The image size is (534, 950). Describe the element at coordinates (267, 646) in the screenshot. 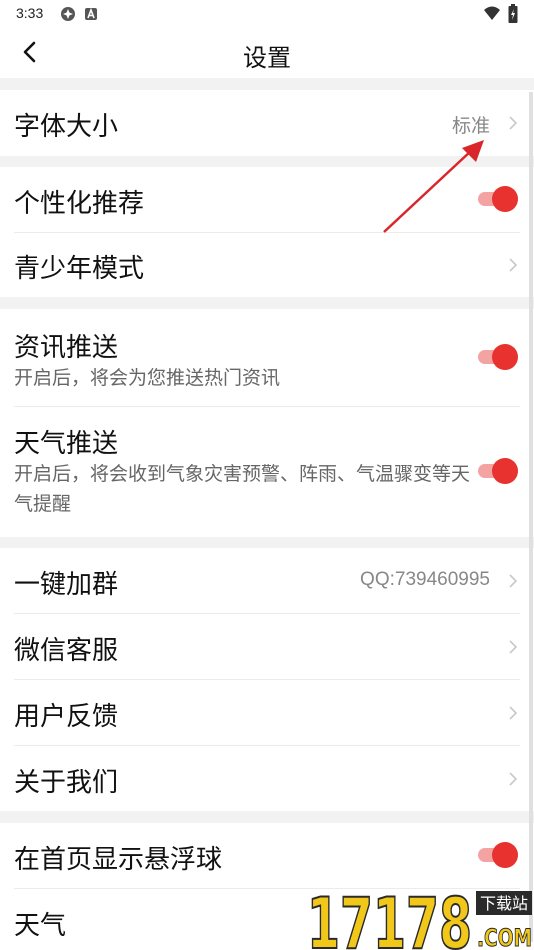

I see `wechat-service-row: 微信客服` at that location.